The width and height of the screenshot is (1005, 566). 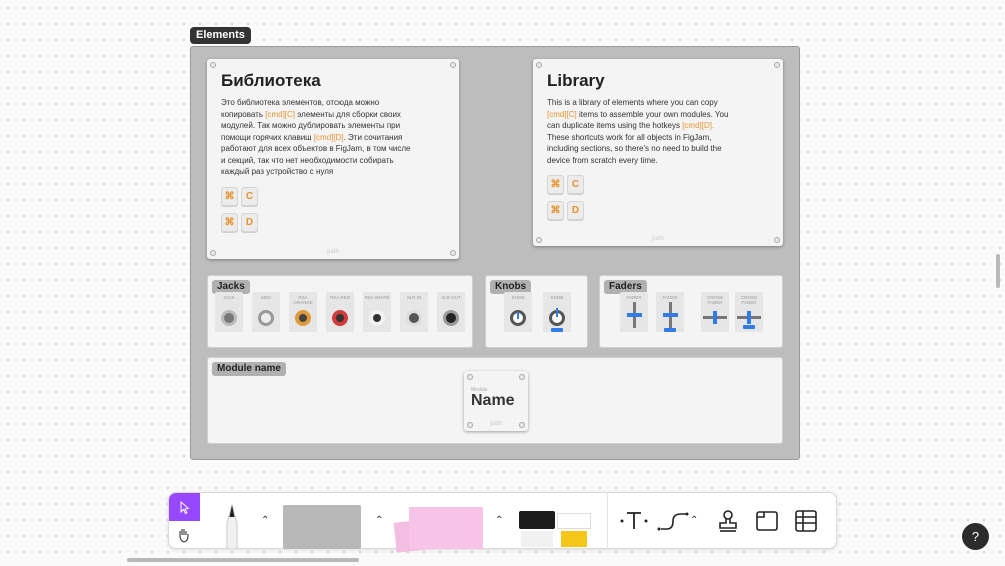 I want to click on sticky-note-button, so click(x=437, y=528).